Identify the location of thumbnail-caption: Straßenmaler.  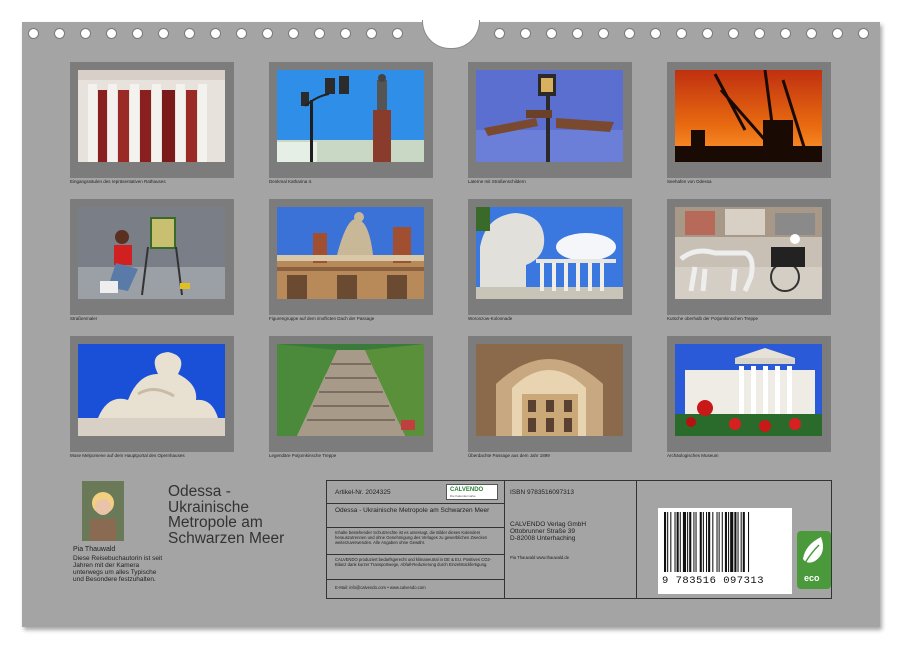
(84, 318).